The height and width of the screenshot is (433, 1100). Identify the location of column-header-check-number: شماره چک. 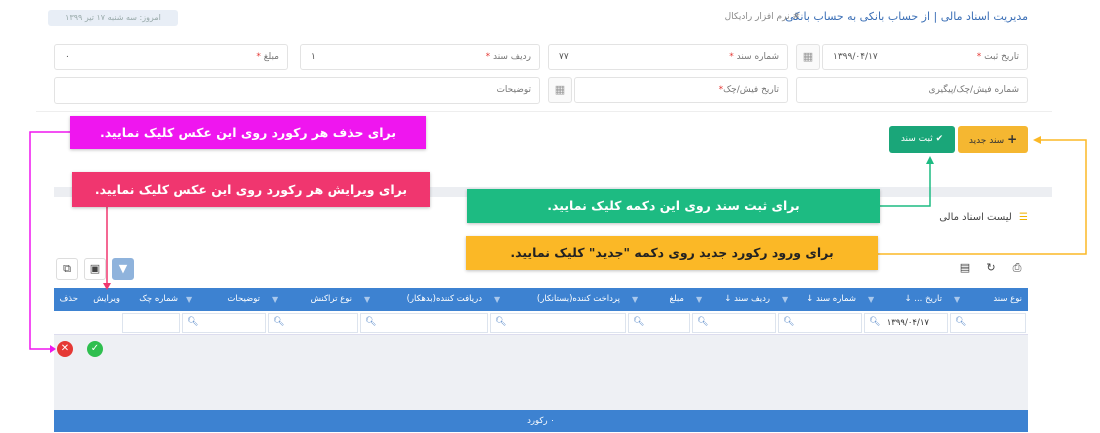
(150, 299).